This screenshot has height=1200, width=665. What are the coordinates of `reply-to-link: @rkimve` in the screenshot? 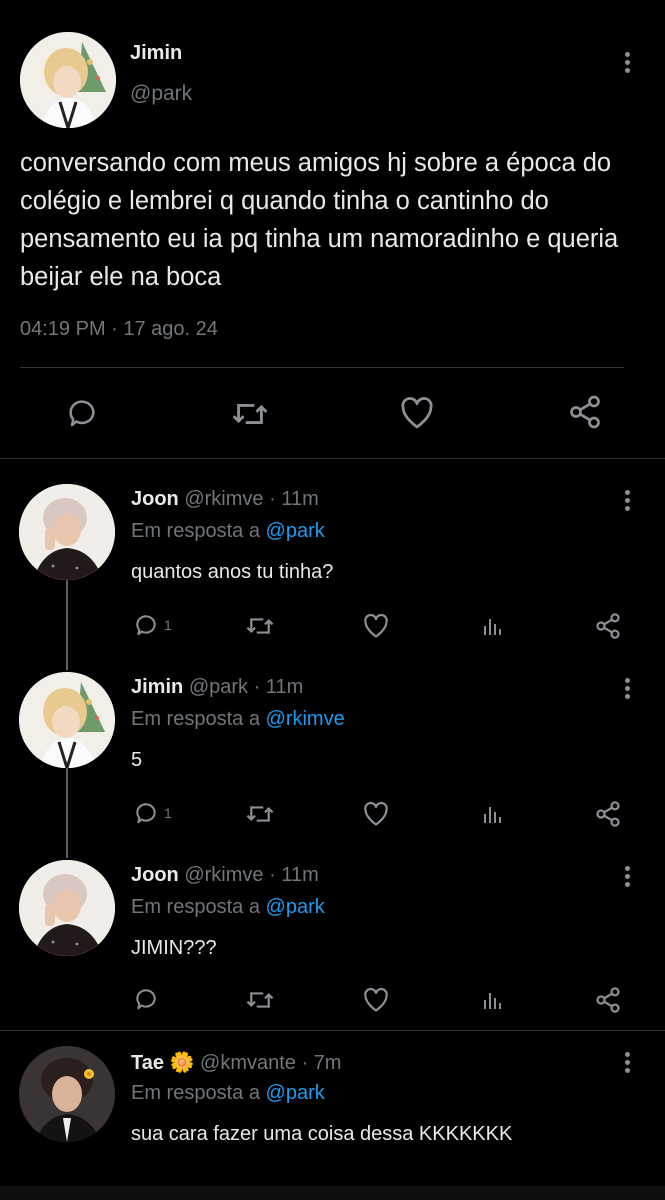 It's located at (305, 719).